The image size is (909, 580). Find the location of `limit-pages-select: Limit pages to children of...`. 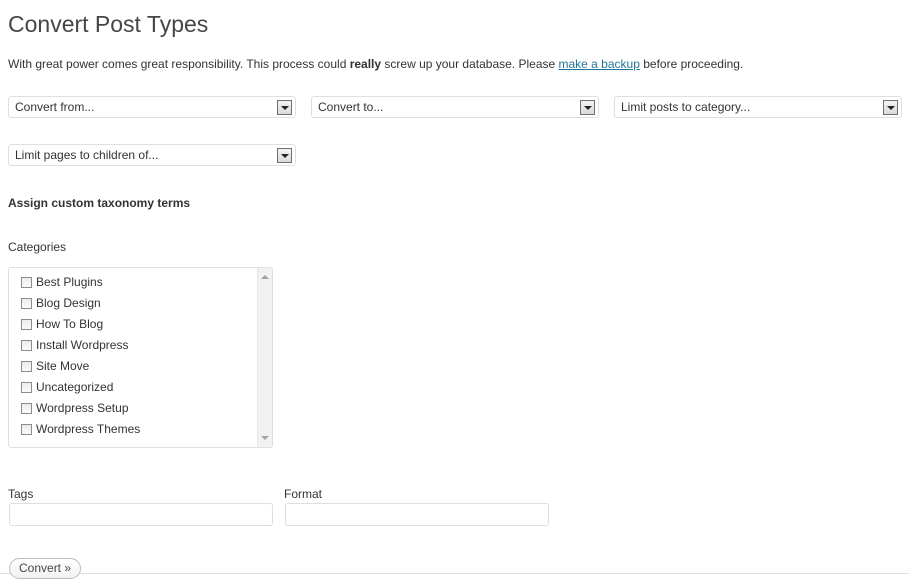

limit-pages-select: Limit pages to children of... is located at coordinates (152, 155).